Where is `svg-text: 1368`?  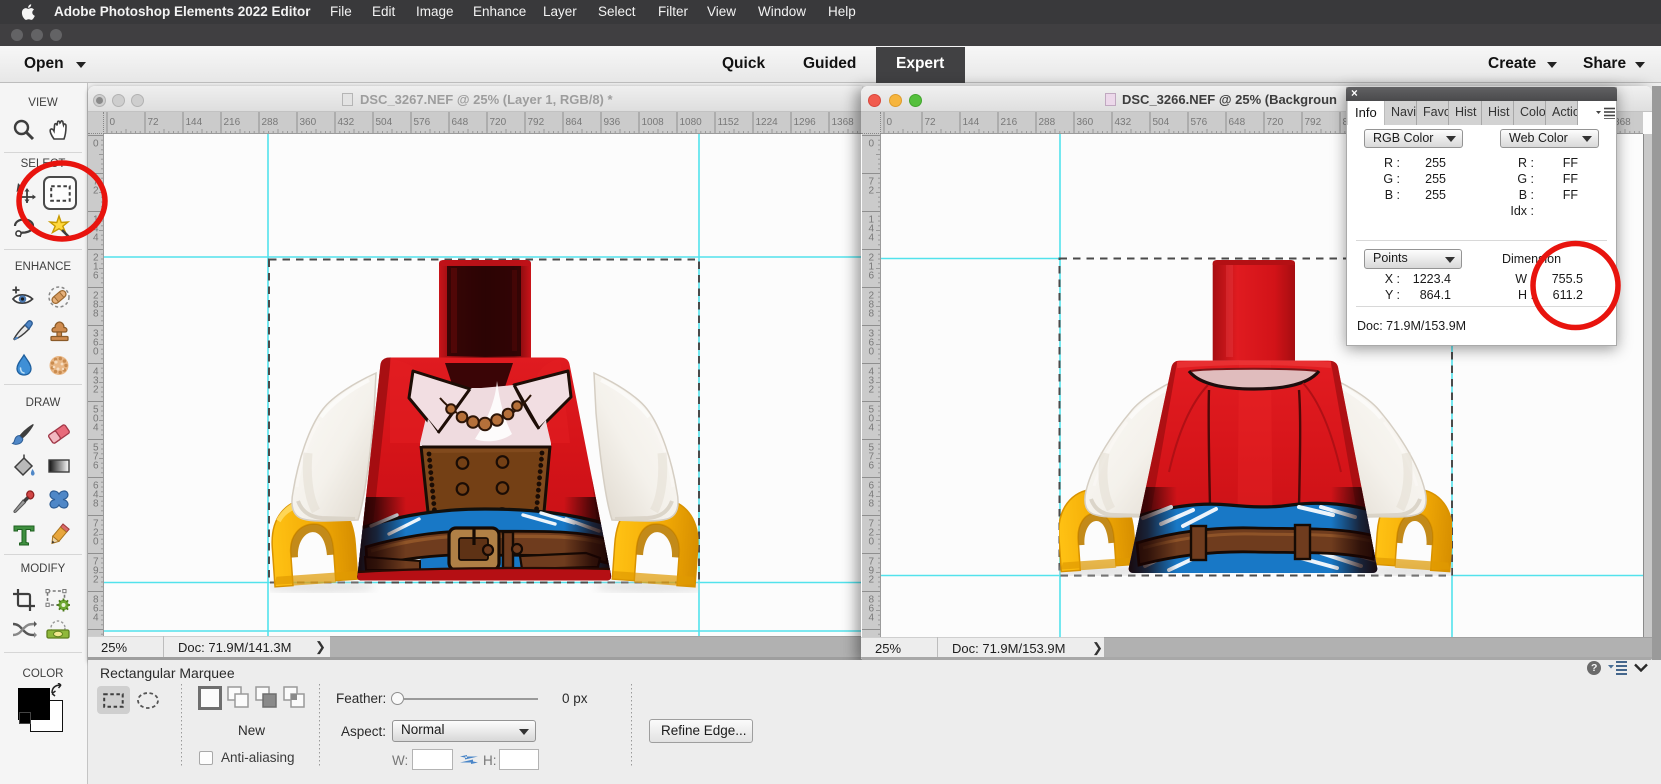 svg-text: 1368 is located at coordinates (843, 122).